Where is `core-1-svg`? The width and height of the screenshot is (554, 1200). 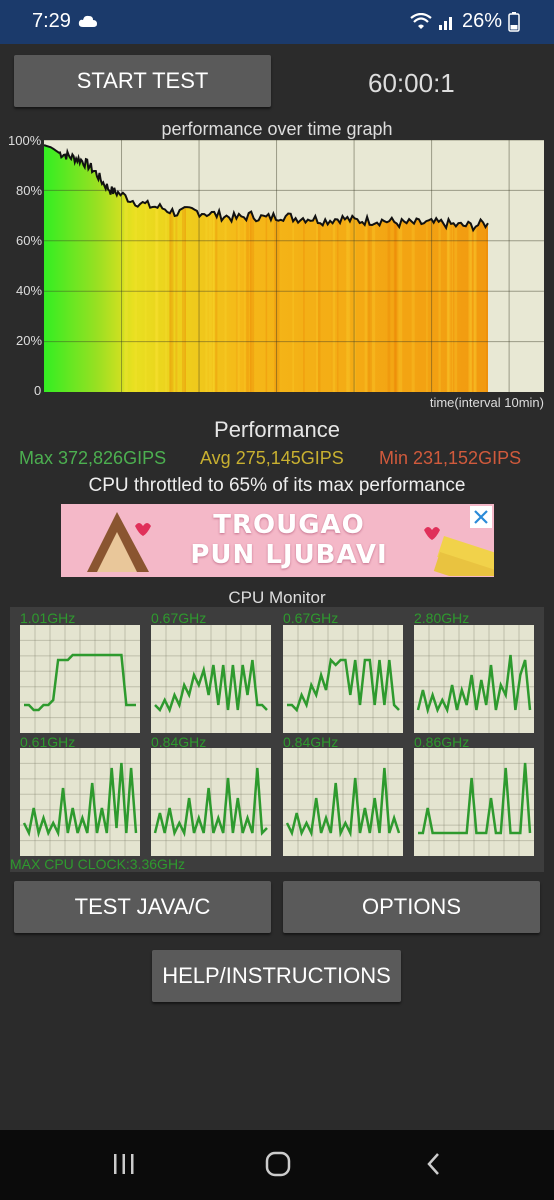 core-1-svg is located at coordinates (80, 679).